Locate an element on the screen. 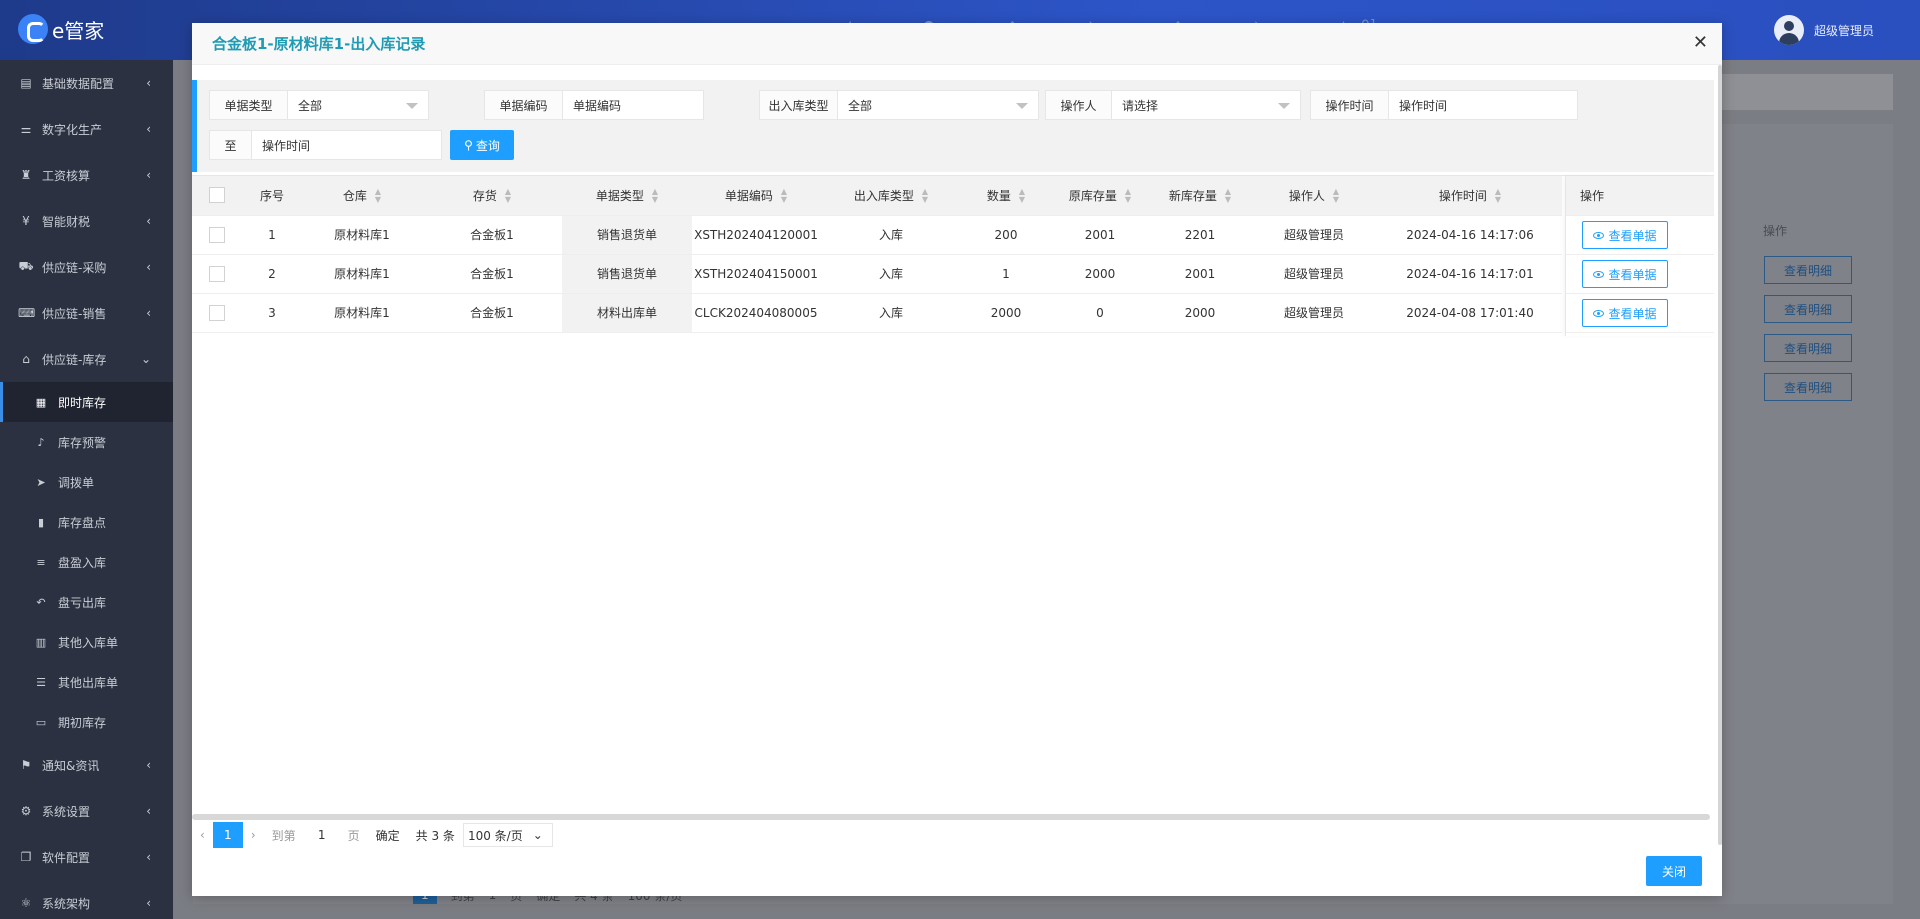 This screenshot has width=1920, height=919. pager-confirm-button: 确定 is located at coordinates (388, 835).